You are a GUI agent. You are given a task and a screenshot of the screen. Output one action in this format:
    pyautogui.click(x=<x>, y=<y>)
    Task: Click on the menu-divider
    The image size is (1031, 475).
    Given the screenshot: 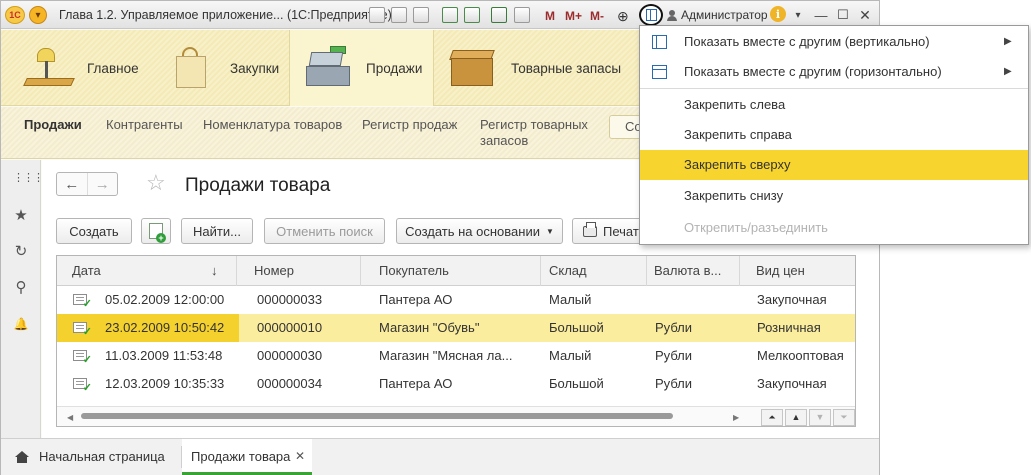 What is the action you would take?
    pyautogui.click(x=834, y=88)
    